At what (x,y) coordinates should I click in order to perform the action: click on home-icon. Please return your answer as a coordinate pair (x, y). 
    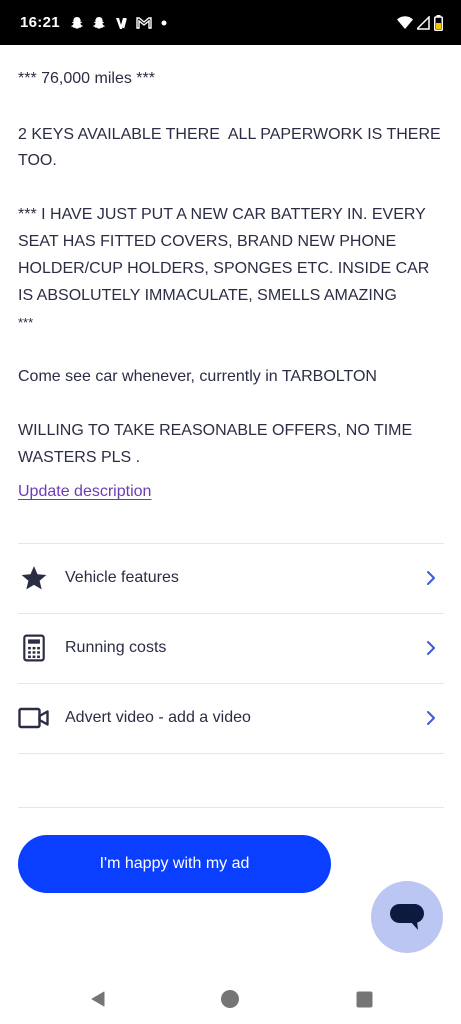
    Looking at the image, I should click on (230, 999).